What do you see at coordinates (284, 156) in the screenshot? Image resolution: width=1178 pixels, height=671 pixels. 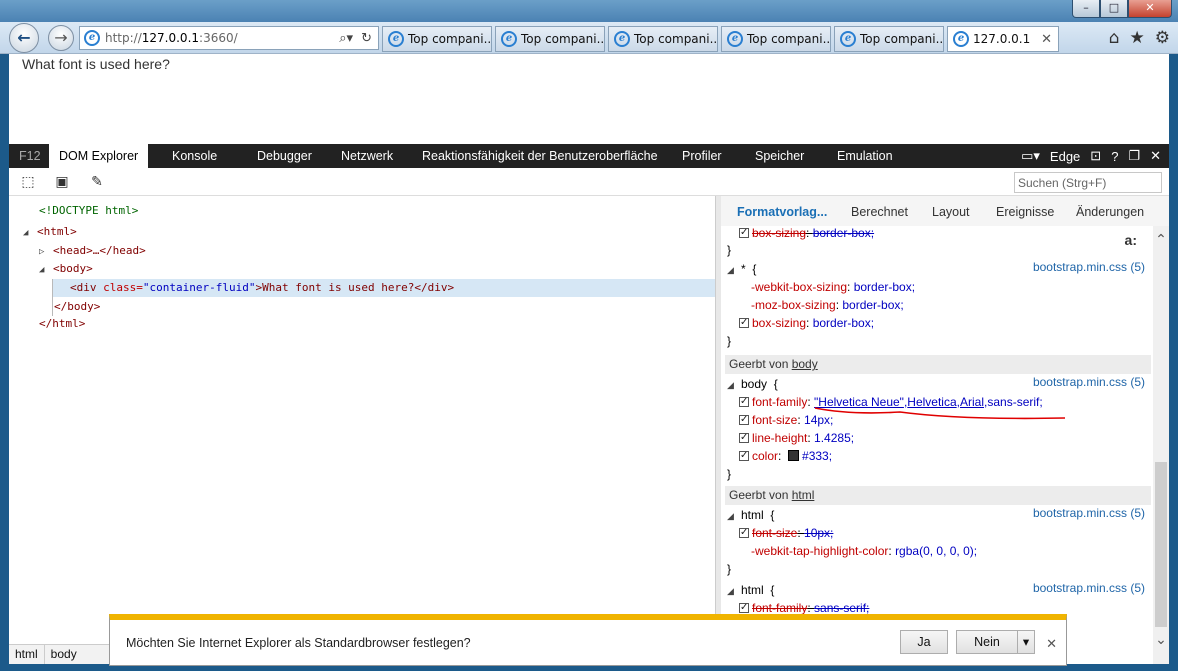 I see `tab-debugger: Debugger` at bounding box center [284, 156].